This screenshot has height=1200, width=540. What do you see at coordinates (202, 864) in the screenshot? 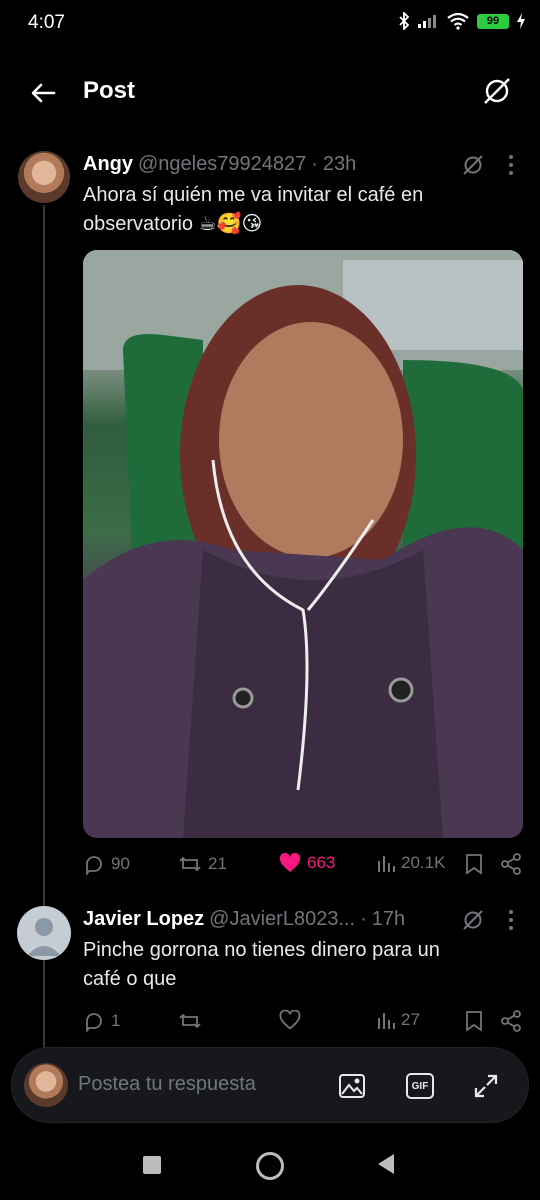
I see `repost-button: 21` at bounding box center [202, 864].